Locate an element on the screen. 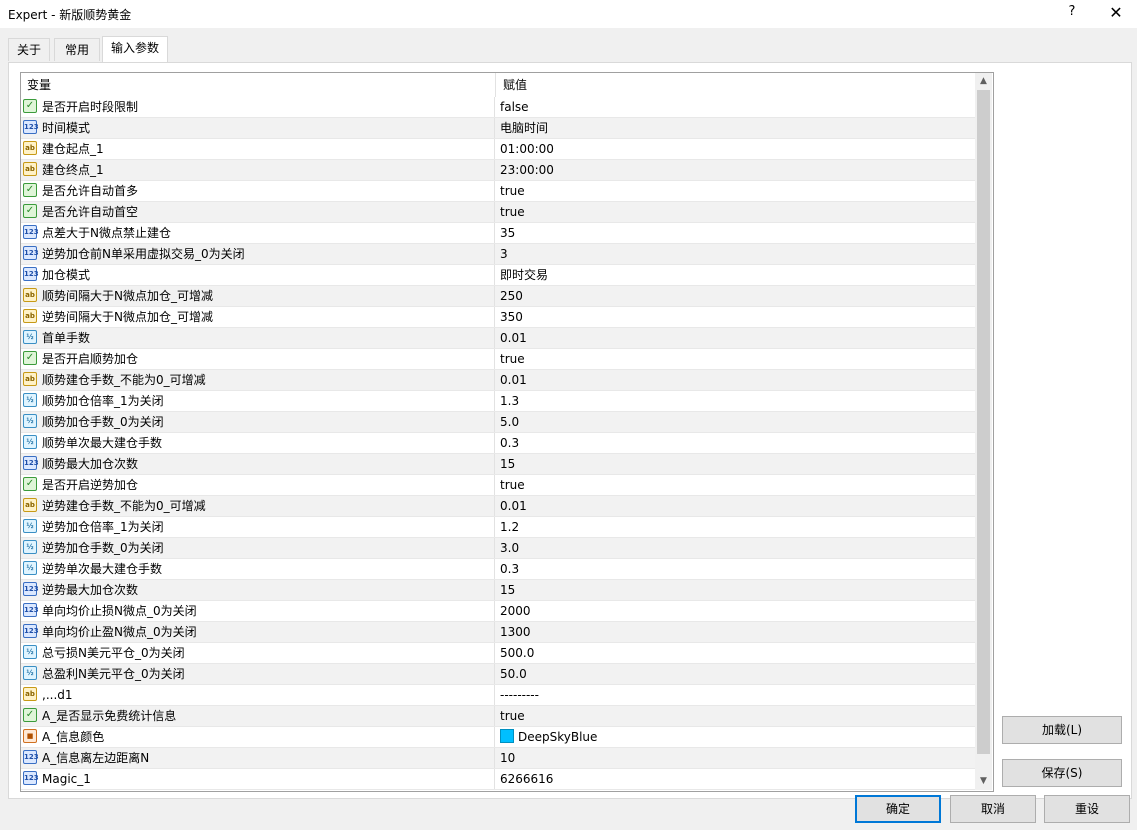  table-row: ab 顺势间隔大于N微点加仓_可增减 250 is located at coordinates (498, 296).